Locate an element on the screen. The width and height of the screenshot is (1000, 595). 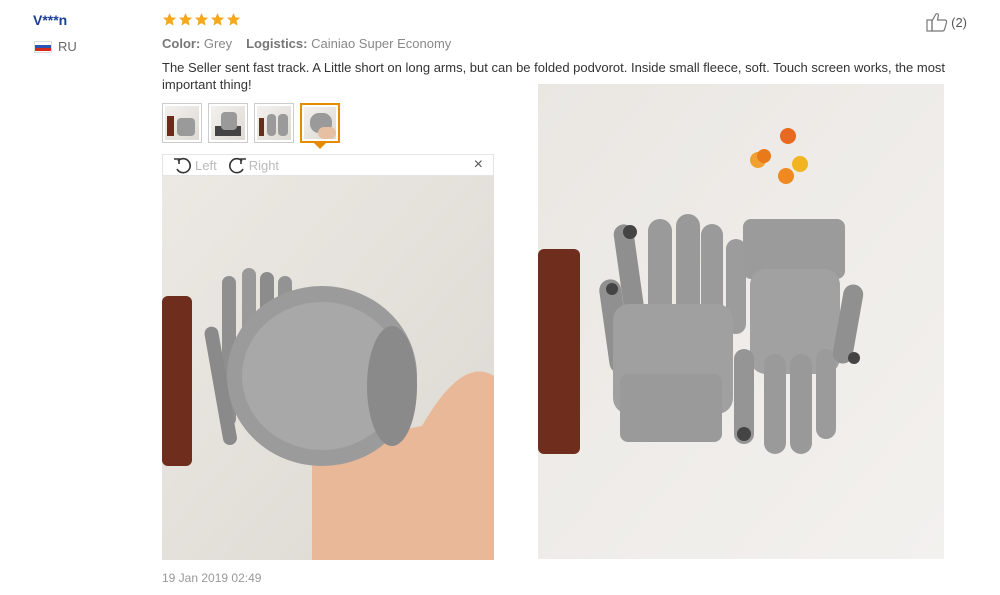
reviewer-name: V***n is located at coordinates (50, 20).